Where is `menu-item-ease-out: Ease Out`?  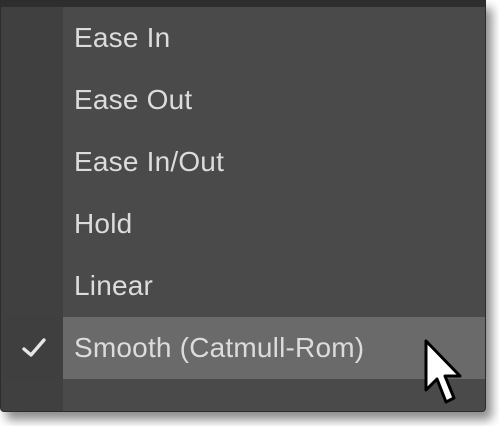
menu-item-ease-out: Ease Out is located at coordinates (243, 100).